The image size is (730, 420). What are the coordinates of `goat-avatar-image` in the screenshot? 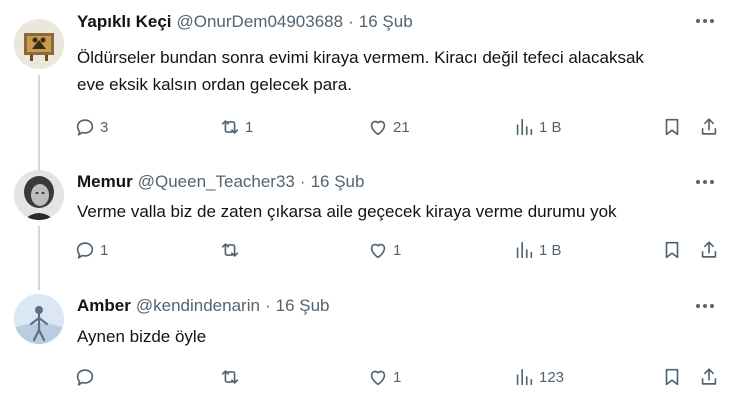 It's located at (39, 44).